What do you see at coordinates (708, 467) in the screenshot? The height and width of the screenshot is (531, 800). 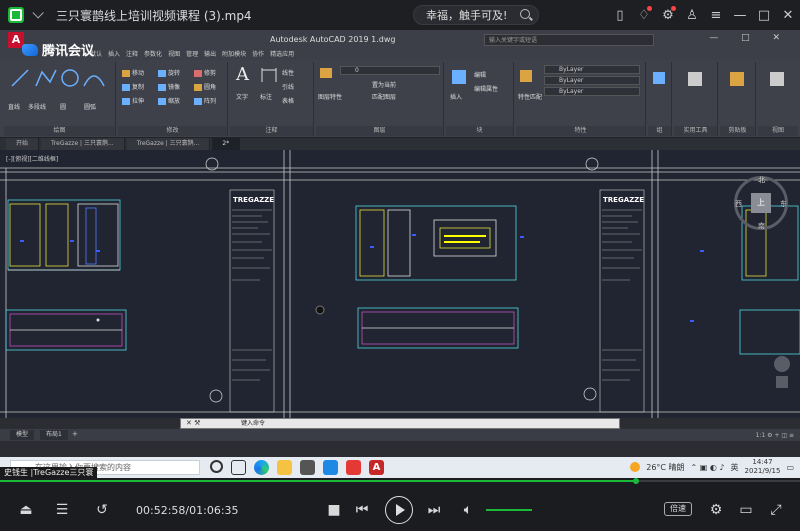 I see `tray-icons: ⌃ ▣ ◐ ♪` at bounding box center [708, 467].